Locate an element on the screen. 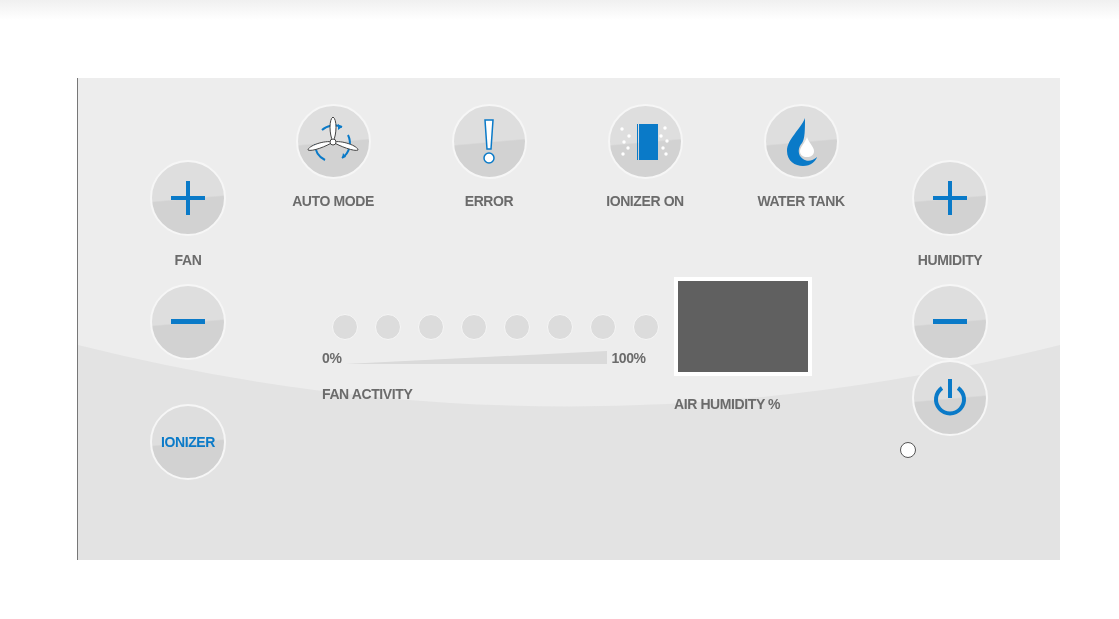 The image size is (1119, 619). indicator-label: WATER TANK is located at coordinates (801, 201).